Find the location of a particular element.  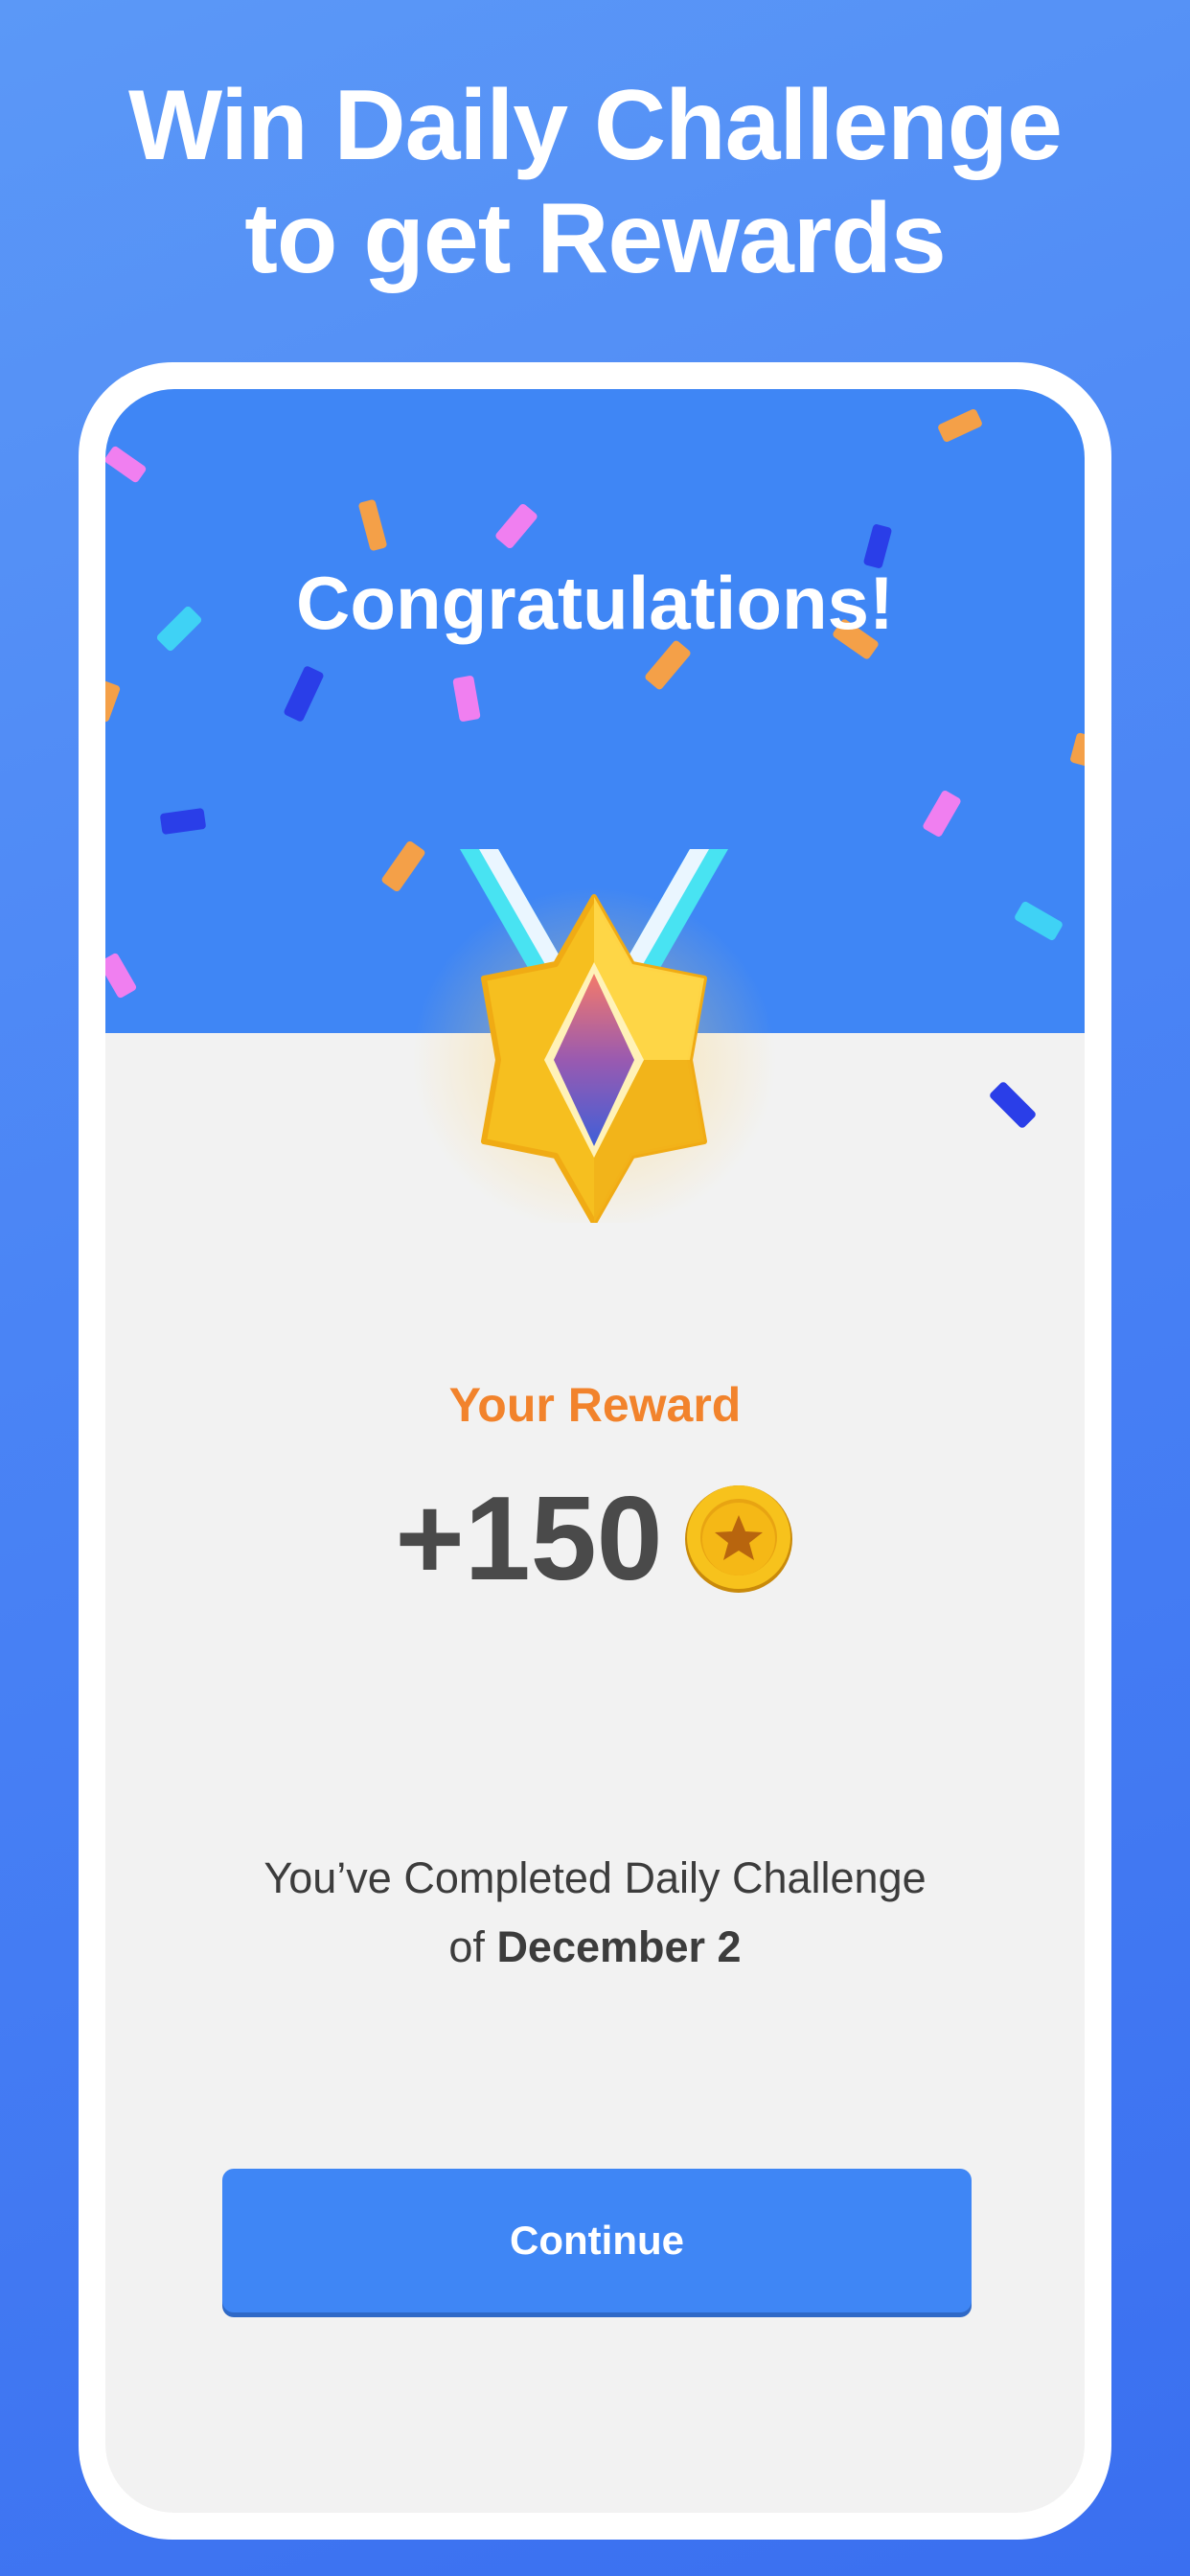

gold-coin-star-icon is located at coordinates (738, 1539).